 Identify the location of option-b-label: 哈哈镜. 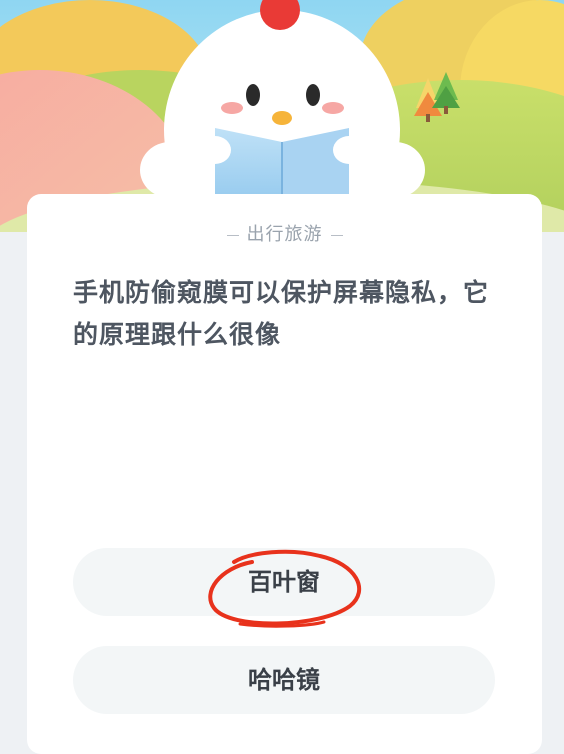
(284, 680).